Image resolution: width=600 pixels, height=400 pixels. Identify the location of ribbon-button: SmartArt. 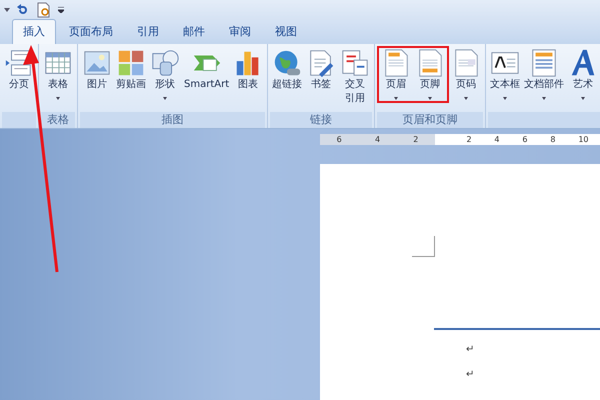
(207, 70).